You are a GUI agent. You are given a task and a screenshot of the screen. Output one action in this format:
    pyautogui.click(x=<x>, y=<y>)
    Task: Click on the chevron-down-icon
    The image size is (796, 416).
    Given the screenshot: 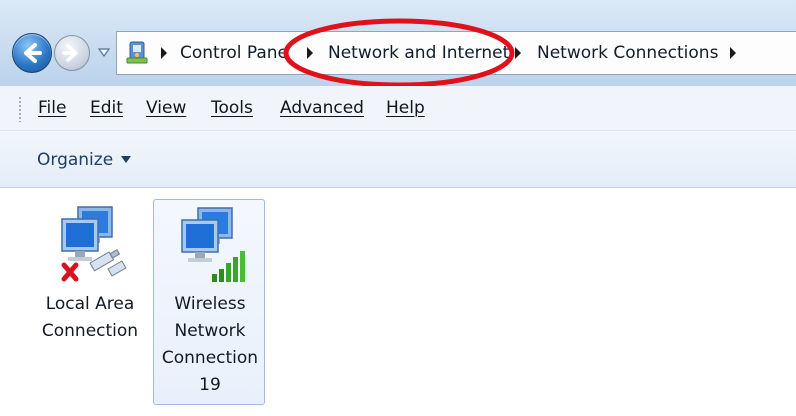 What is the action you would take?
    pyautogui.click(x=126, y=160)
    